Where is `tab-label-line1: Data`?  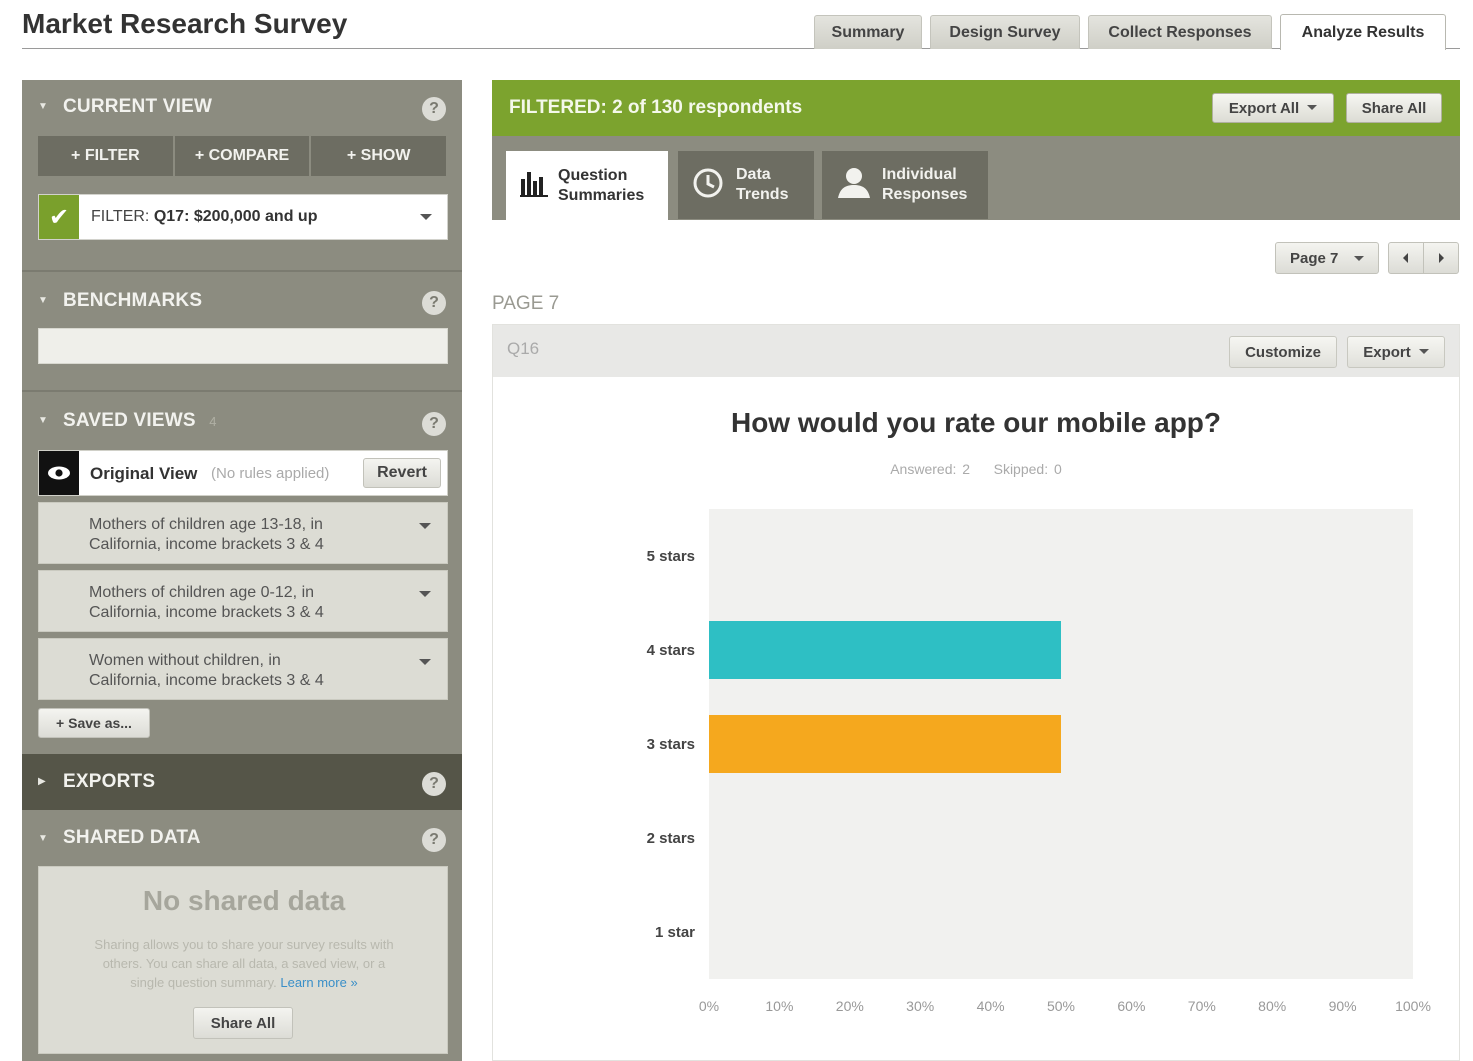
tab-label-line1: Data is located at coordinates (753, 174).